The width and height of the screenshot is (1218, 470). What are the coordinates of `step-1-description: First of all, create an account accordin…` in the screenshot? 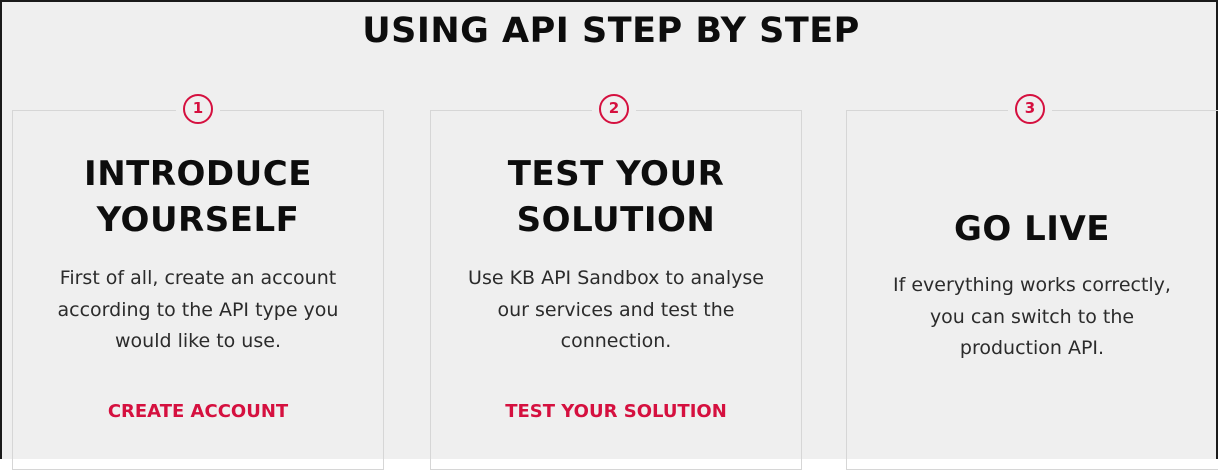 It's located at (198, 309).